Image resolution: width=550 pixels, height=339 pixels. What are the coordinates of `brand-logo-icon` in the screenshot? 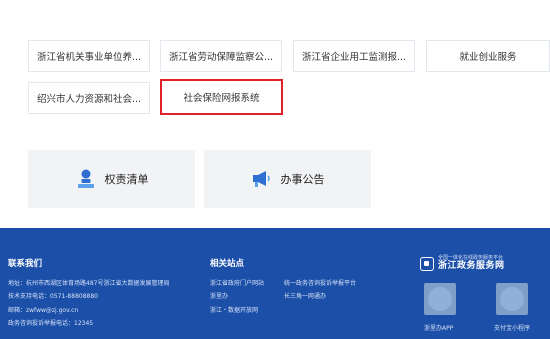 It's located at (427, 263).